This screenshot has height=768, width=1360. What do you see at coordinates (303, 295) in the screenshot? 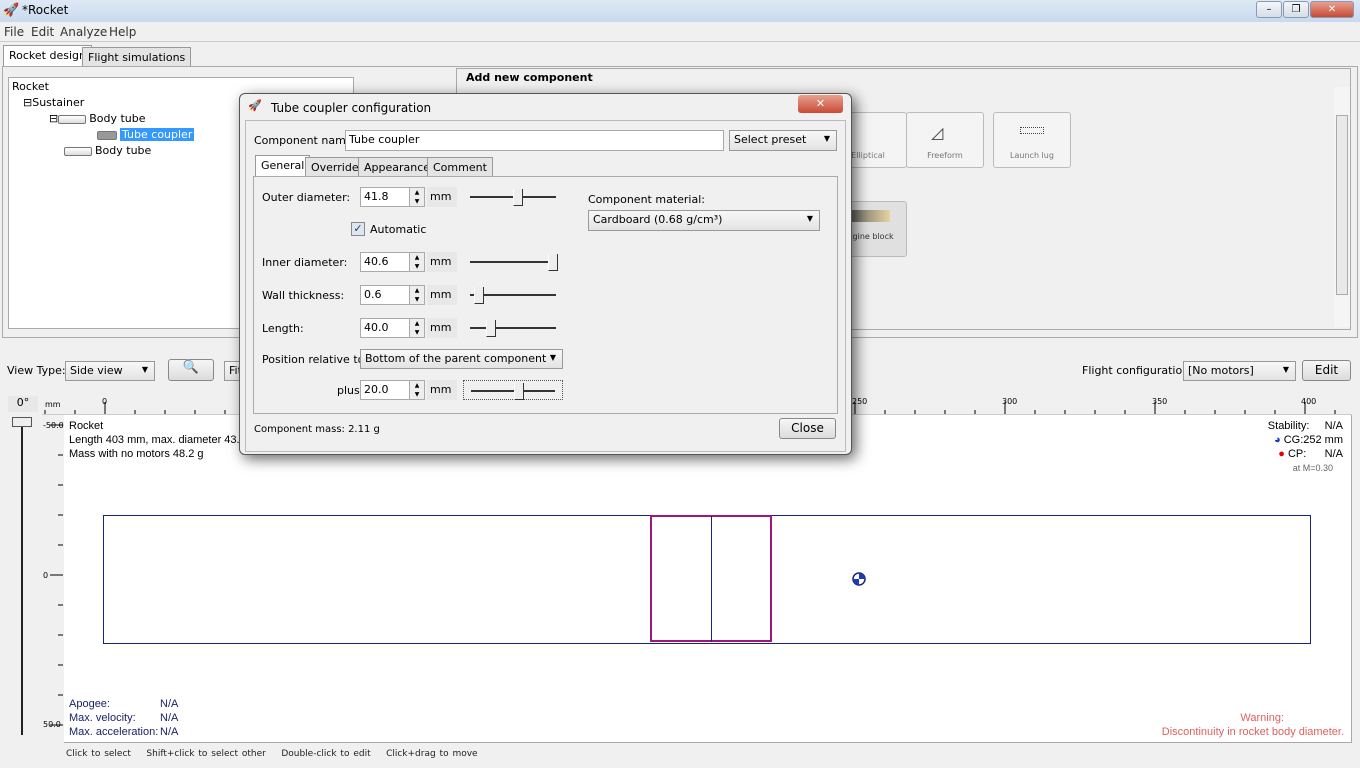
I see `wall-thickness-label: Wall thickness:` at bounding box center [303, 295].